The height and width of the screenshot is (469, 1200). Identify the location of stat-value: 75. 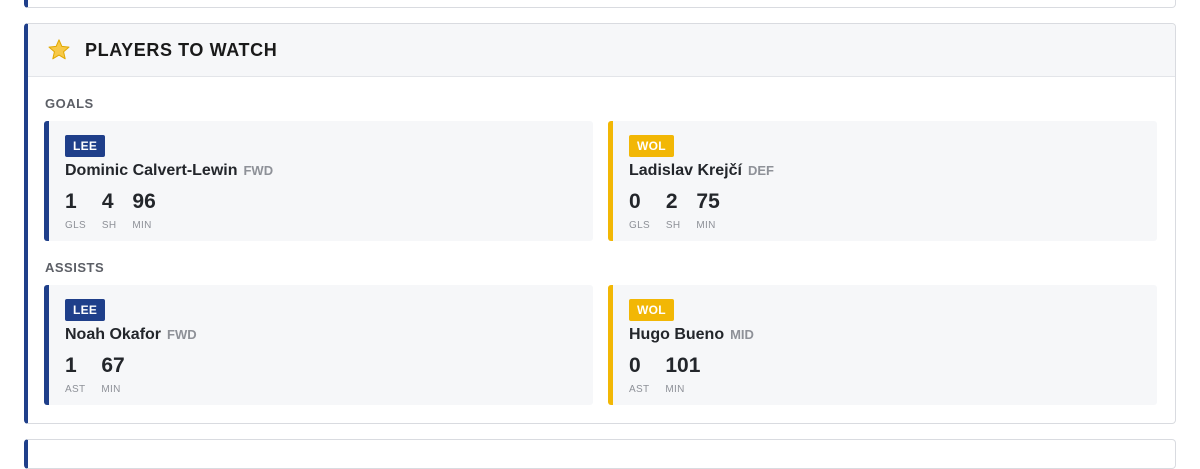
(708, 201).